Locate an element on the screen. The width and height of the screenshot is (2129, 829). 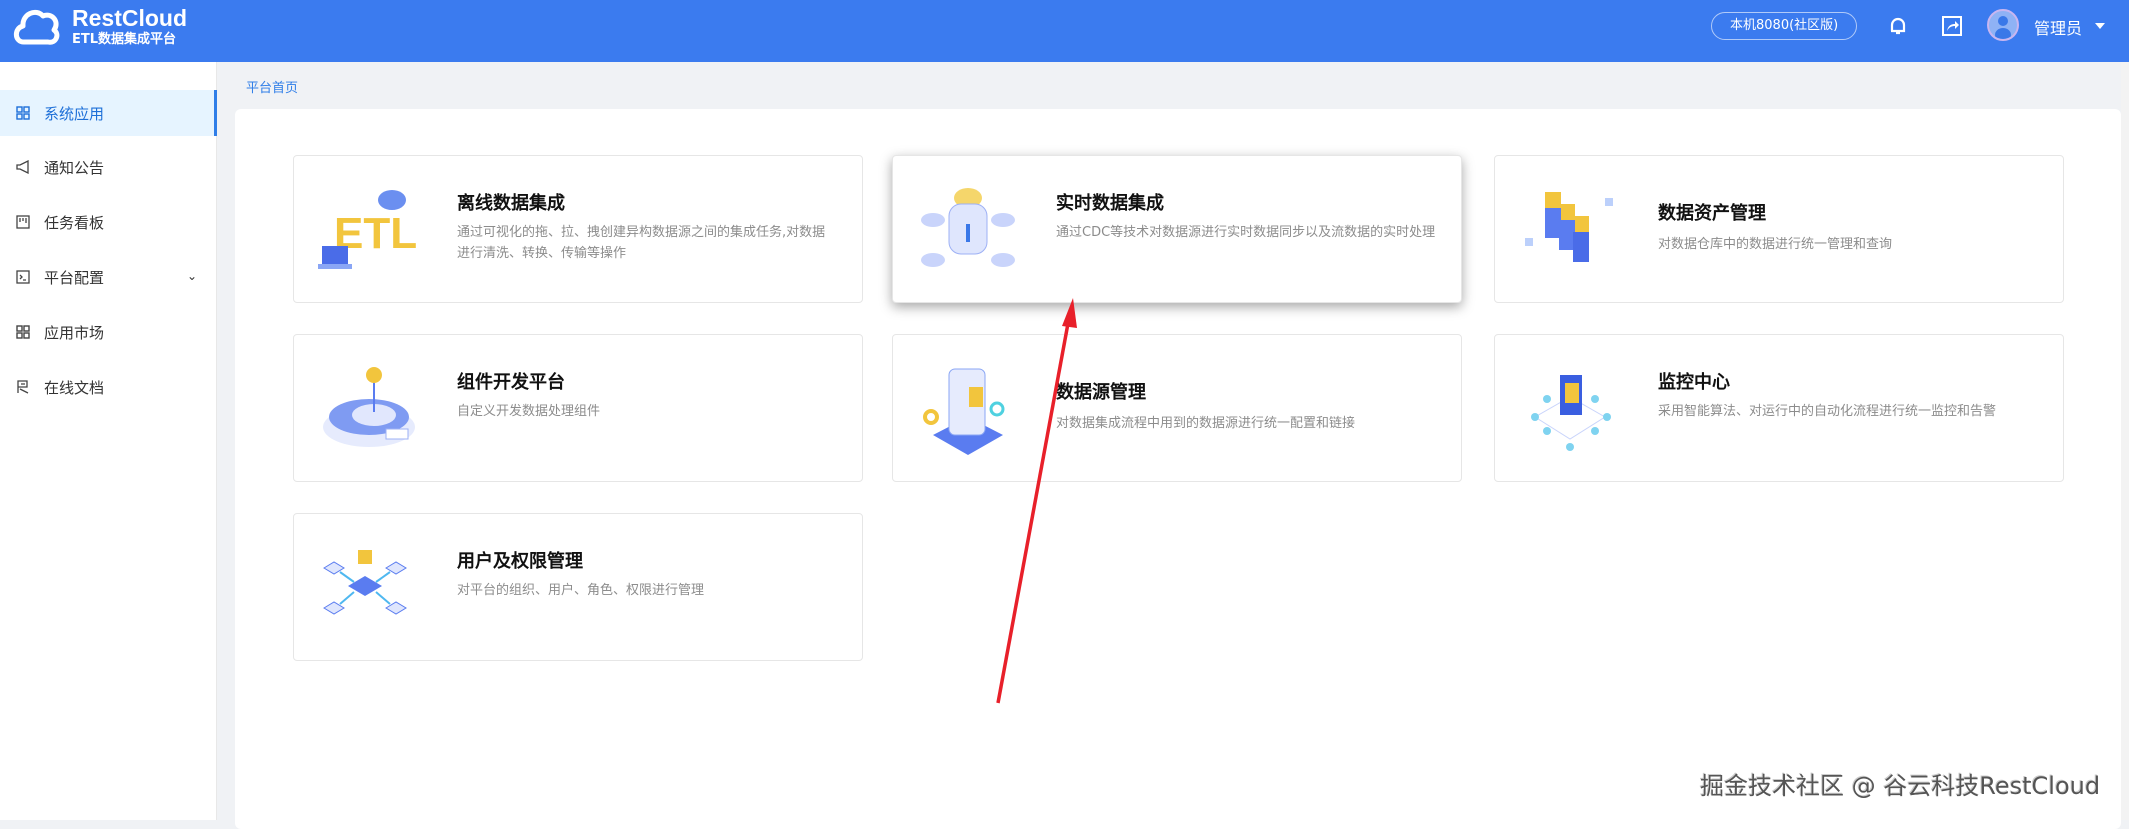
top-header: RestCloud ETL数据集成平台 本机8080(社区版) 管理员 is located at coordinates (1064, 31).